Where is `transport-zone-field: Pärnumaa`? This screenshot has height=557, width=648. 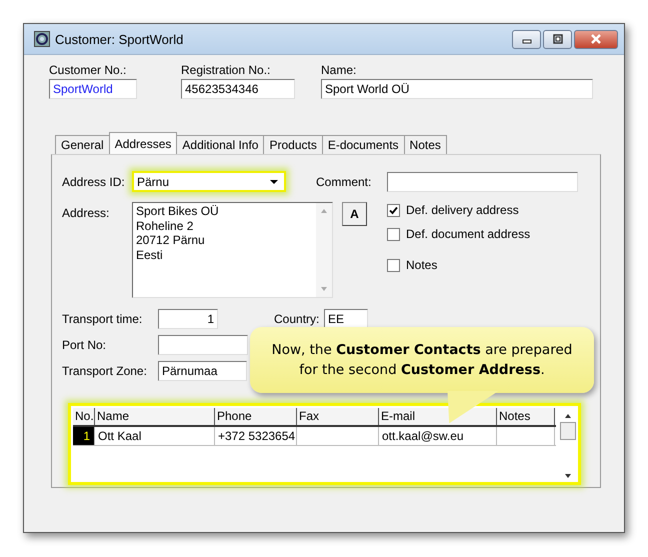 transport-zone-field: Pärnumaa is located at coordinates (202, 371).